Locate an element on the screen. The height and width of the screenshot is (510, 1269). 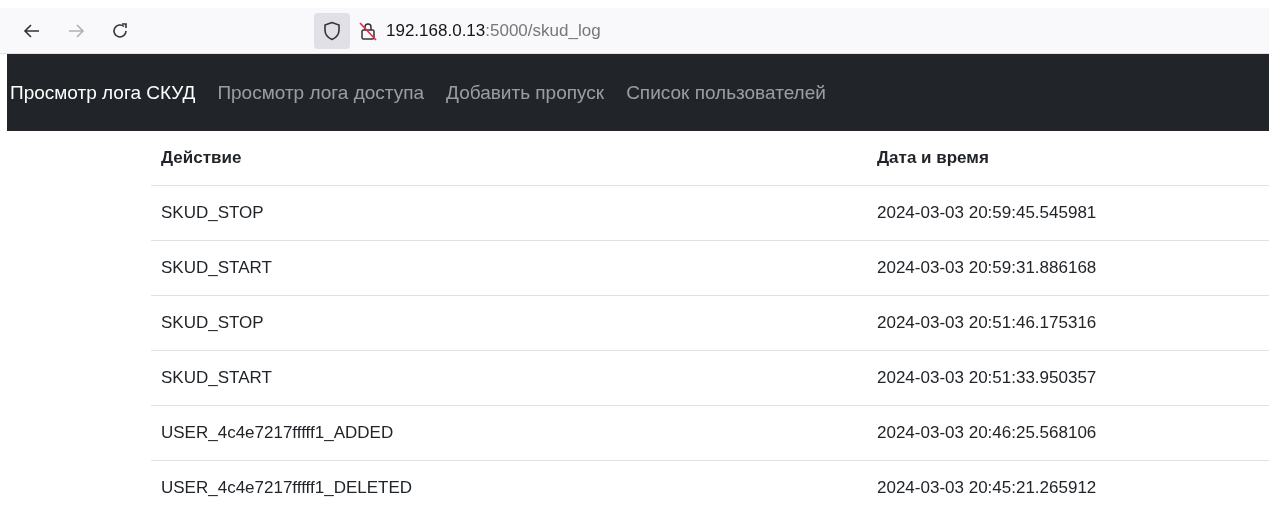
table-cell: 2024-03-03 20:59:45.545981 is located at coordinates (1068, 213).